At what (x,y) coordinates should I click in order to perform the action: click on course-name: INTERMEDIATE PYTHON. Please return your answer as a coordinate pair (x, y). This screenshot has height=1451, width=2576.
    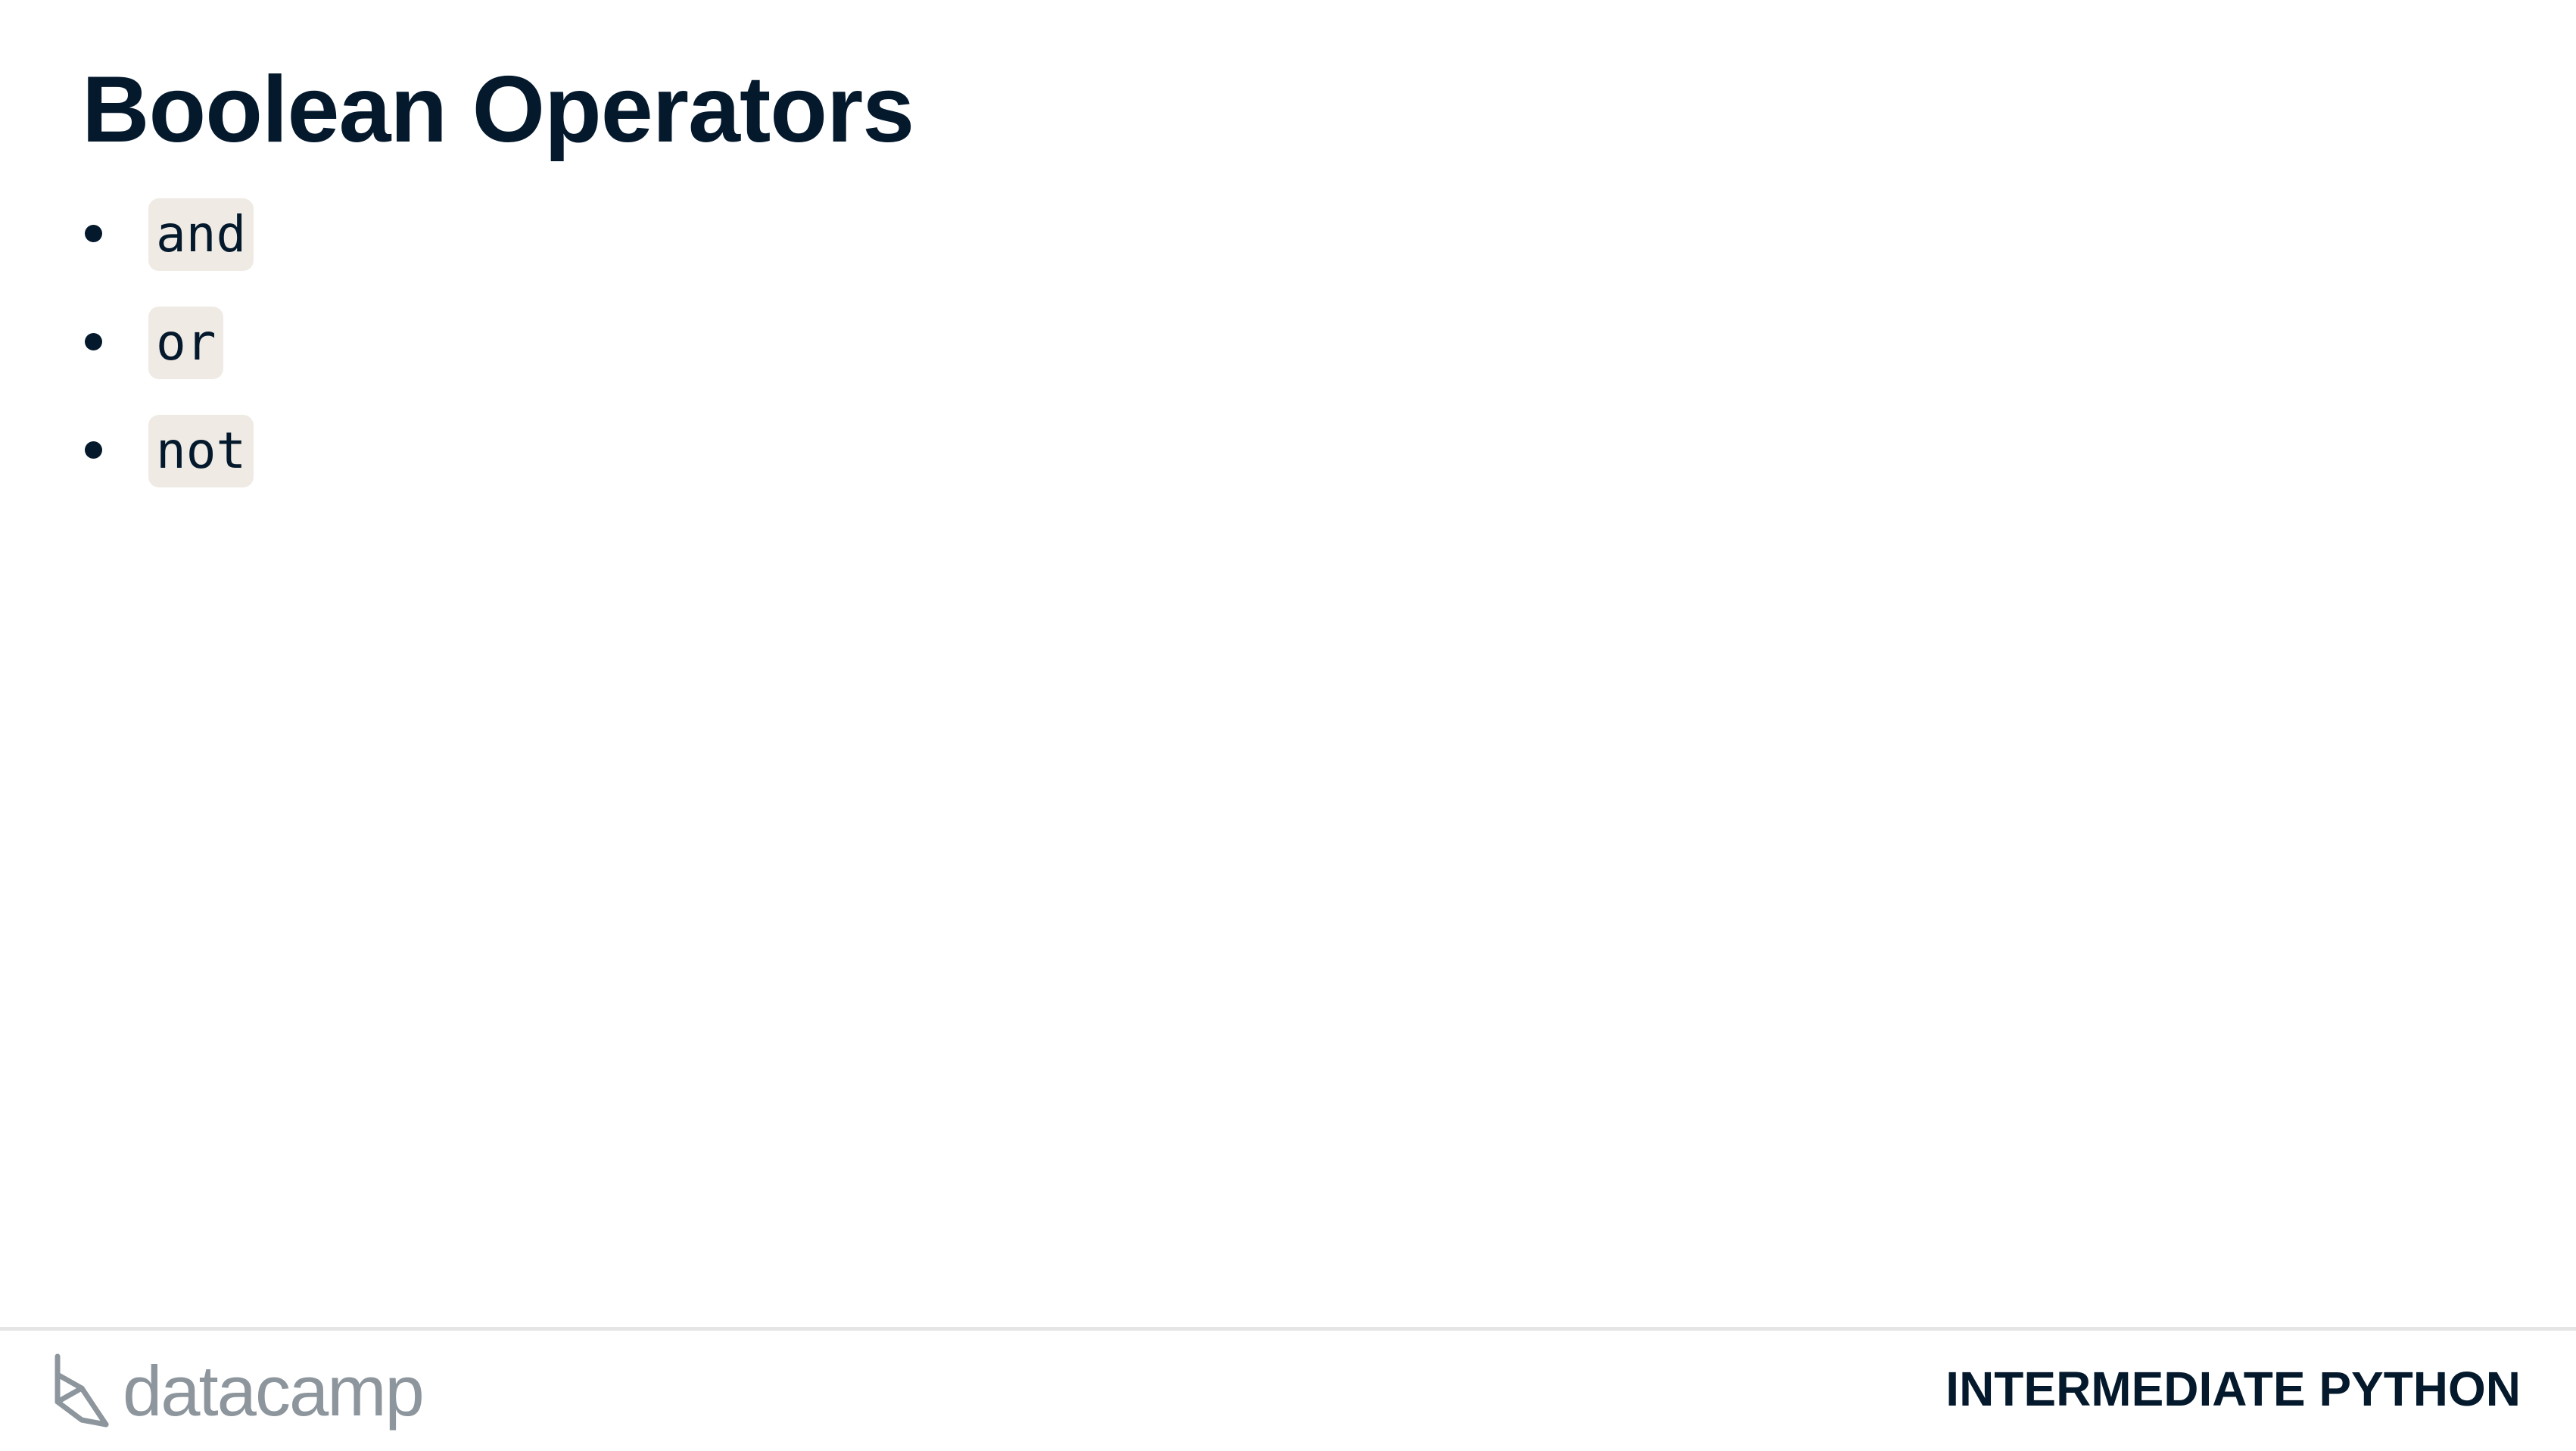
    Looking at the image, I should click on (2233, 1389).